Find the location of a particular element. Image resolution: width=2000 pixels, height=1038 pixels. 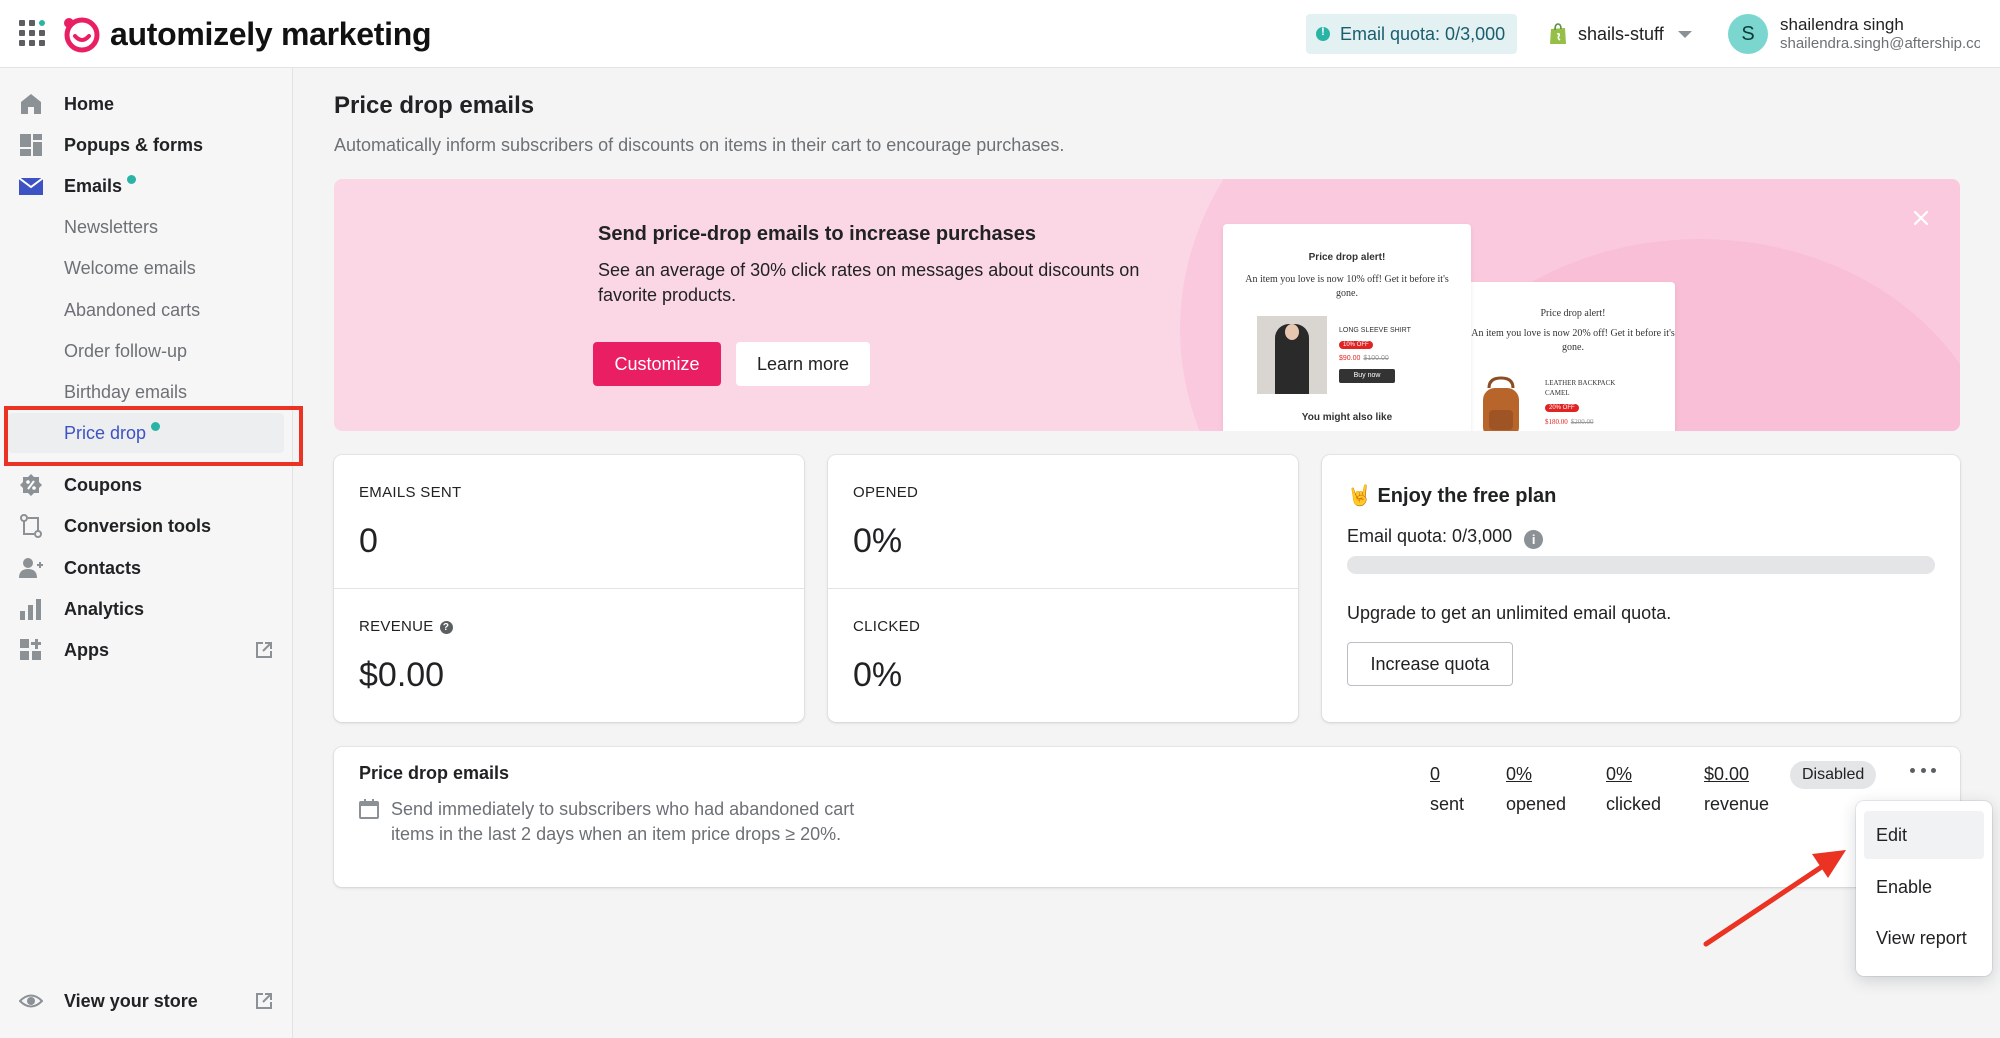

revenue-label: REVENUE? is located at coordinates (406, 626).